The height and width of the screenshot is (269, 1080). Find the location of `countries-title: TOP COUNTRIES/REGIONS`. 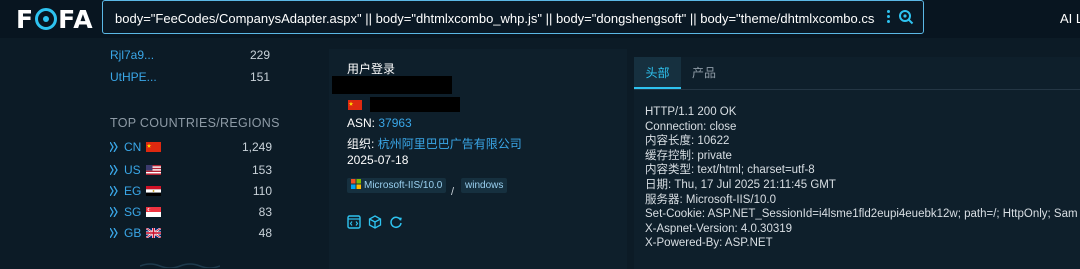

countries-title: TOP COUNTRIES/REGIONS is located at coordinates (195, 123).